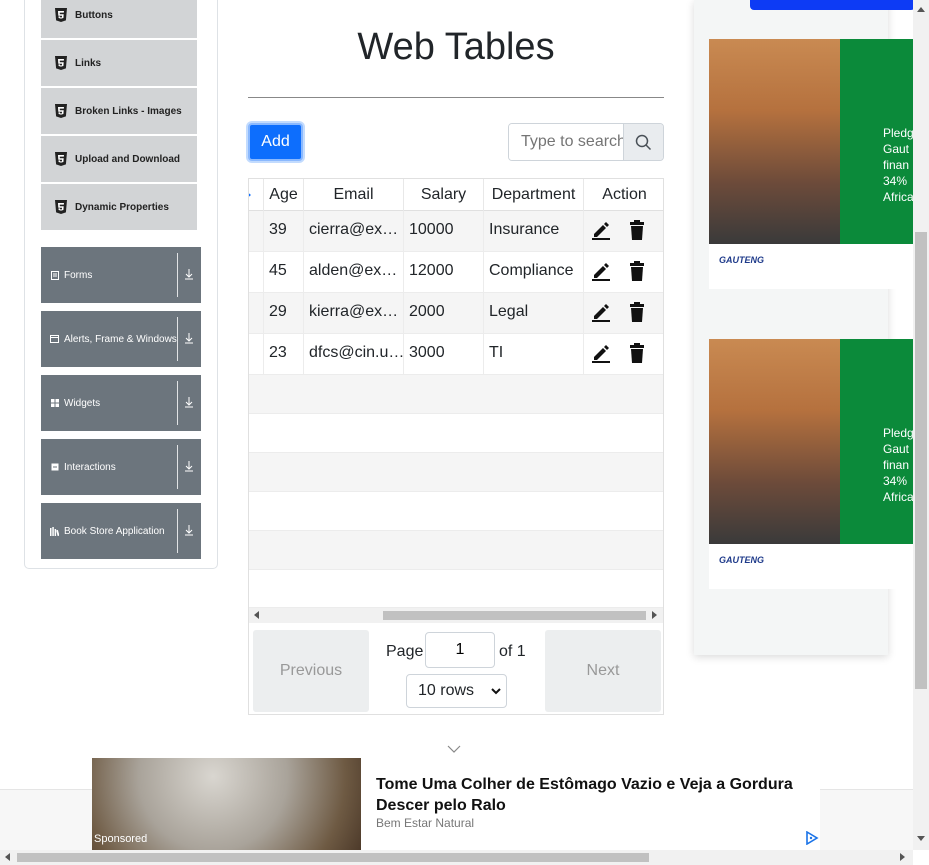 Image resolution: width=929 pixels, height=865 pixels. I want to click on page-number-input, so click(460, 650).